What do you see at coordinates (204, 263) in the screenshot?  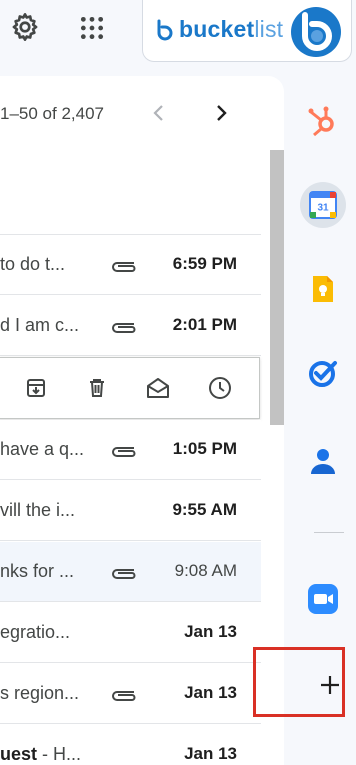 I see `email-time: 6:59 PM` at bounding box center [204, 263].